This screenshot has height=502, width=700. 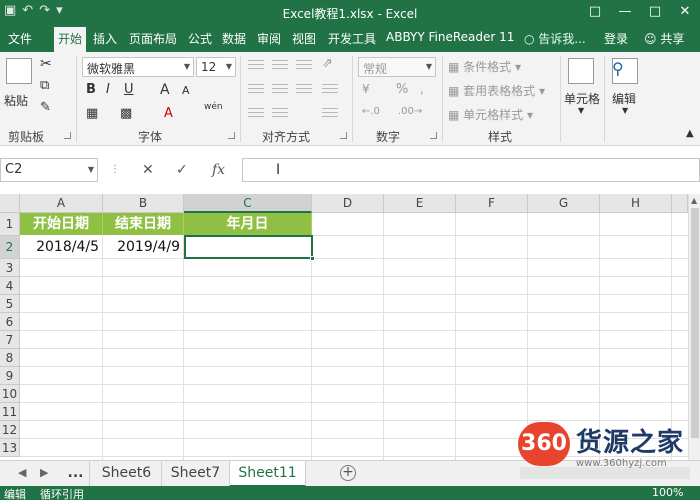 What do you see at coordinates (595, 13) in the screenshot?
I see `ribbon-display-icon: □` at bounding box center [595, 13].